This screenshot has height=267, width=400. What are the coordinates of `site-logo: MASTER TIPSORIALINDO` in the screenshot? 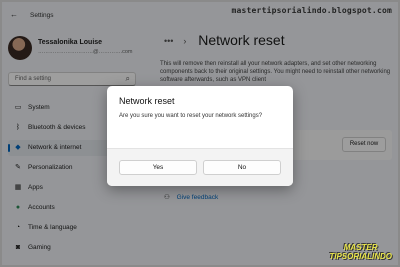 It's located at (360, 252).